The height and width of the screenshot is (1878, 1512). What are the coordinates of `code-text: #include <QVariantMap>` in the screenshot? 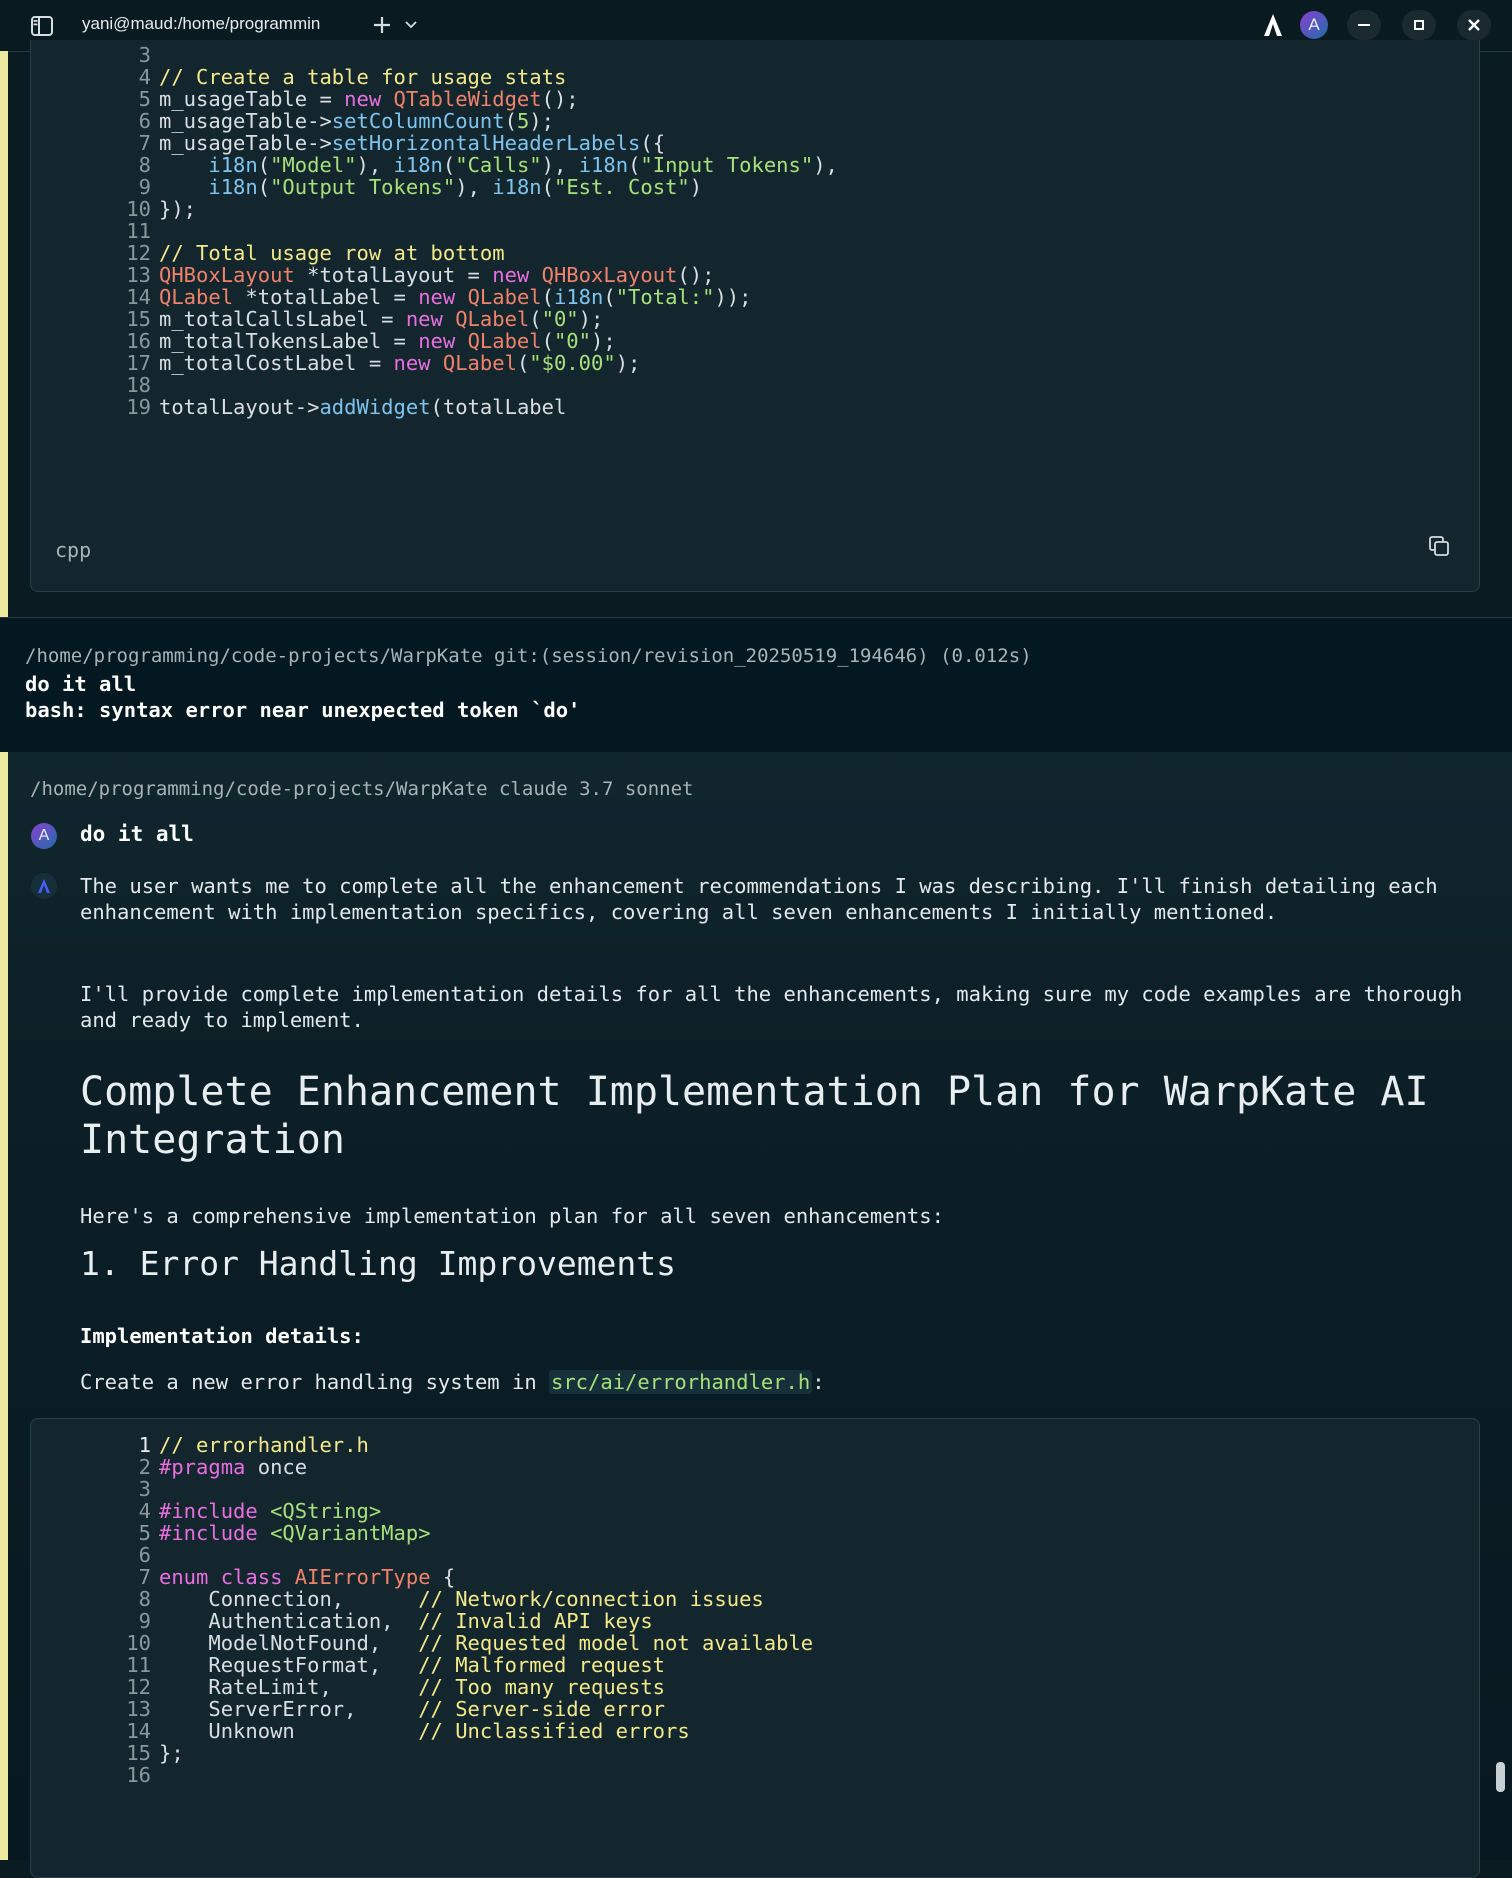 It's located at (295, 1533).